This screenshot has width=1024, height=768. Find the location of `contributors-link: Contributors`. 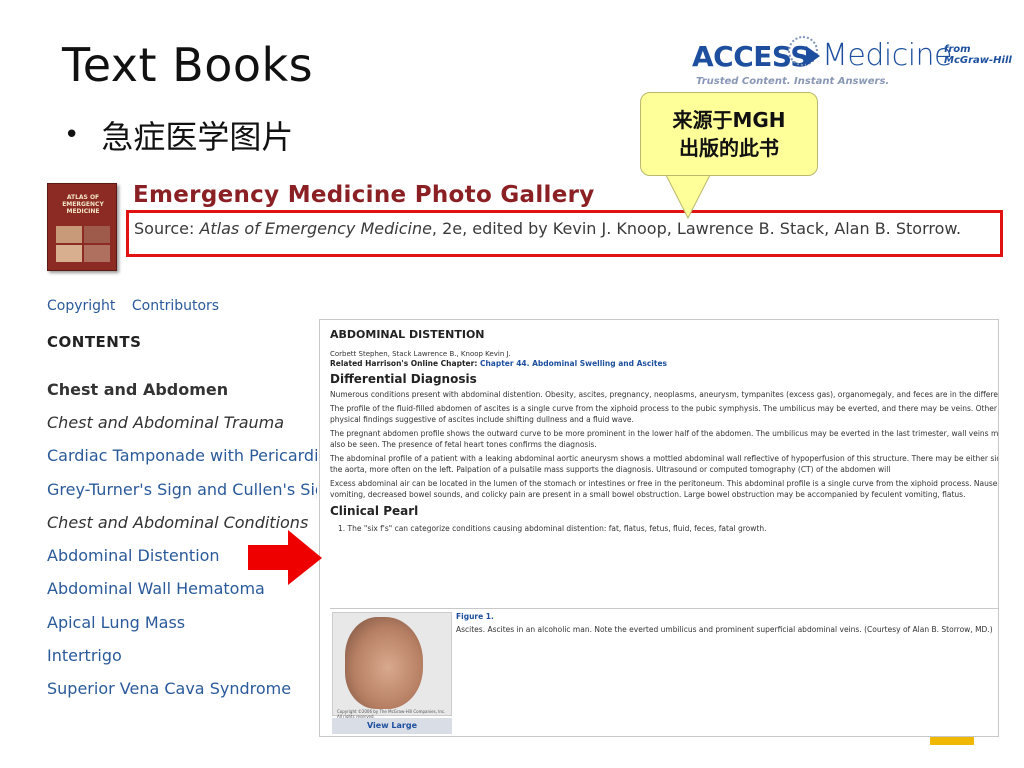

contributors-link: Contributors is located at coordinates (175, 306).